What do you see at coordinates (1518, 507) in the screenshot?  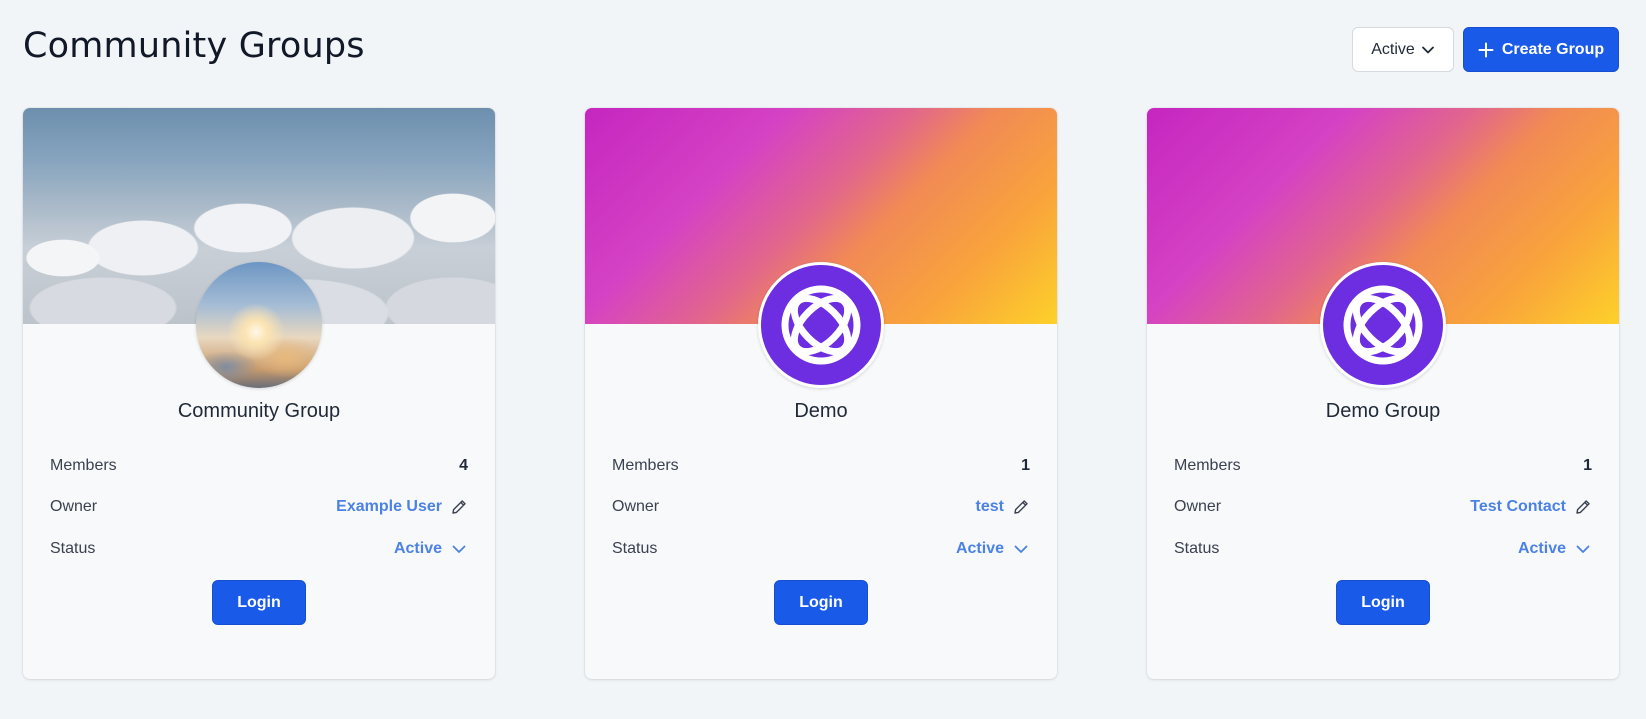 I see `owner-link: Test Contact` at bounding box center [1518, 507].